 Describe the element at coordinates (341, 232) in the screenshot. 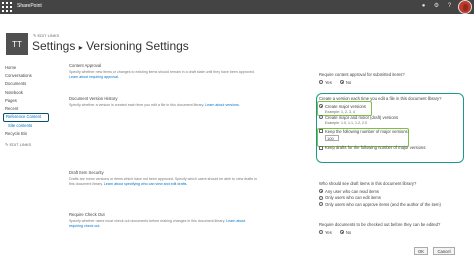

I see `radio-checkout-no` at that location.